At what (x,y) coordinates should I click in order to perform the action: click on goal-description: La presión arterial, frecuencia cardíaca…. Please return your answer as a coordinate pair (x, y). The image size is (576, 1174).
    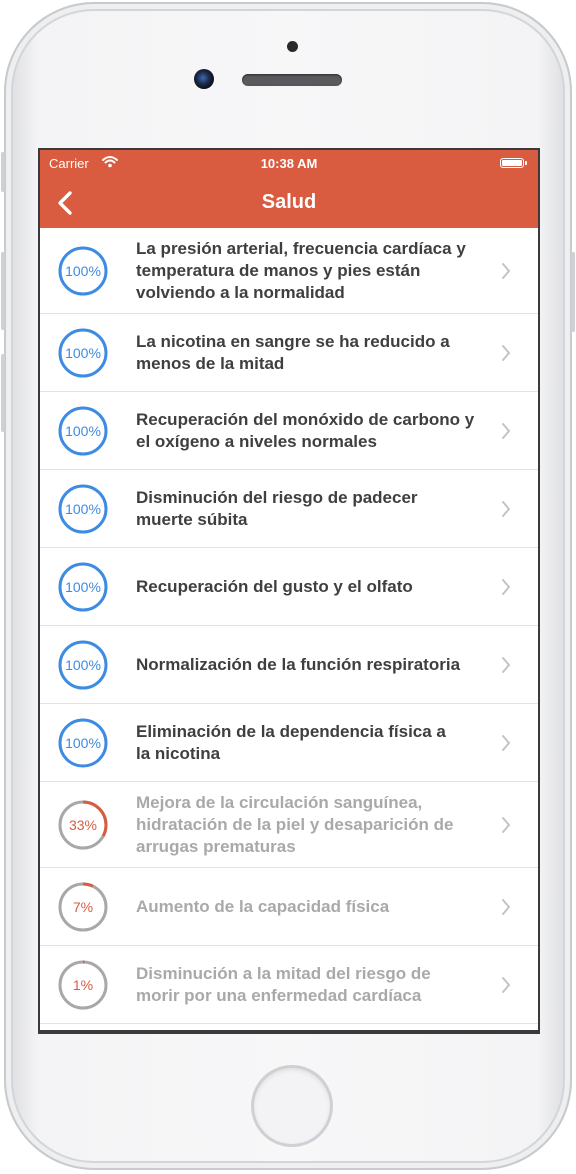
    Looking at the image, I should click on (316, 271).